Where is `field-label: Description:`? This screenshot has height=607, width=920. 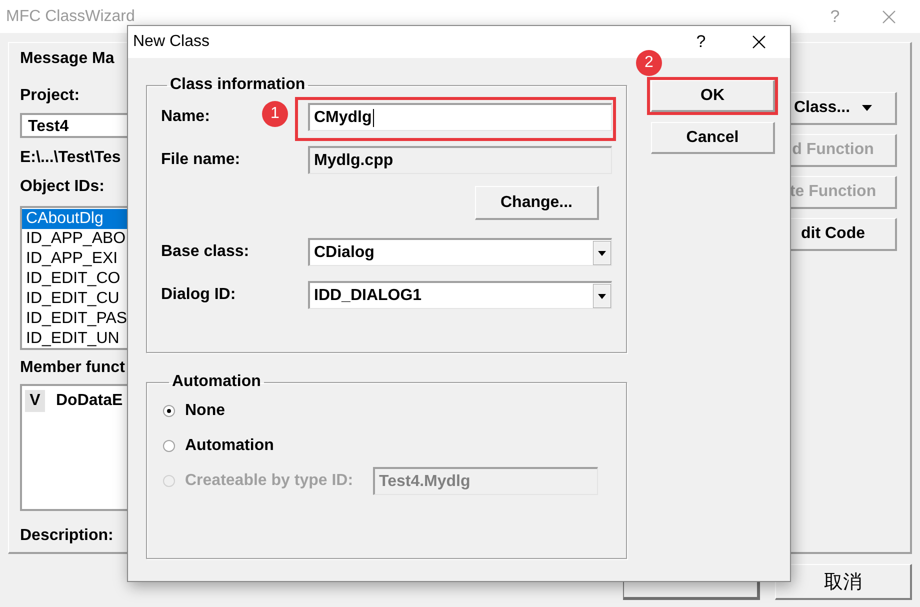 field-label: Description: is located at coordinates (67, 536).